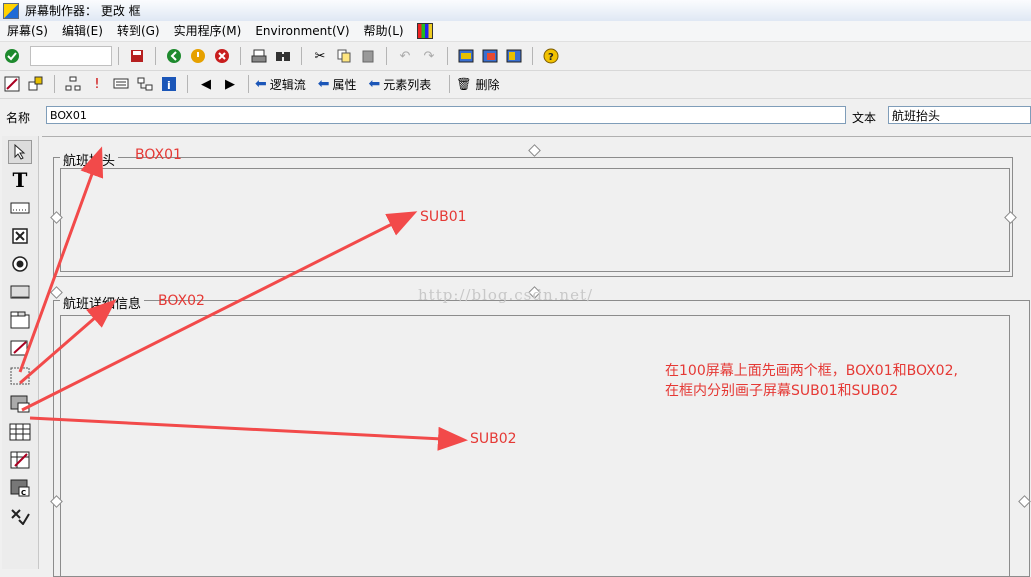 The height and width of the screenshot is (577, 1031). Describe the element at coordinates (506, 295) in the screenshot. I see `watermark: http://blog.csdn.net/` at that location.